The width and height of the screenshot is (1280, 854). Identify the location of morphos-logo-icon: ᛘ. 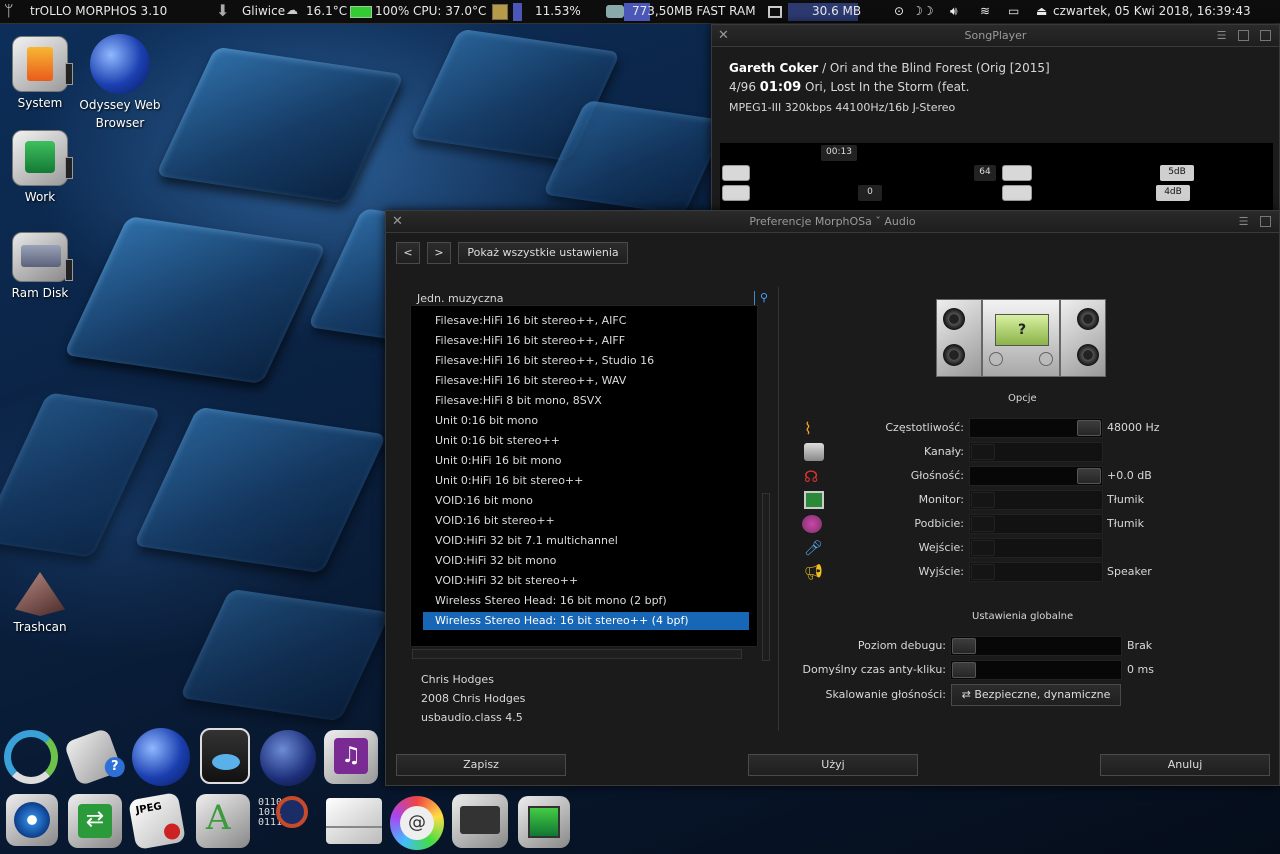
(9, 10).